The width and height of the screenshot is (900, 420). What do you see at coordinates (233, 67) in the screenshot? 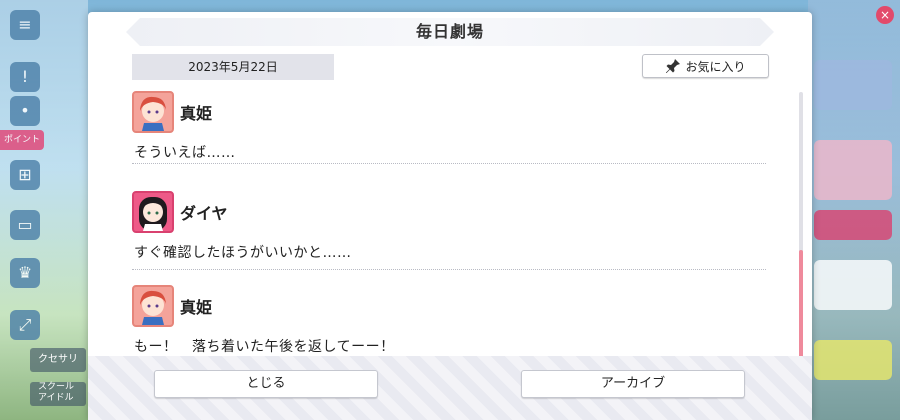
I see `date-badge: 2023年5月22日` at bounding box center [233, 67].